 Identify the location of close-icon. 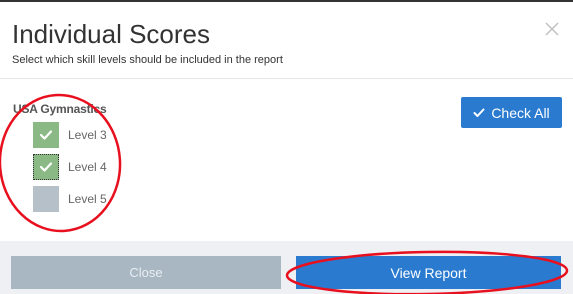
(552, 29).